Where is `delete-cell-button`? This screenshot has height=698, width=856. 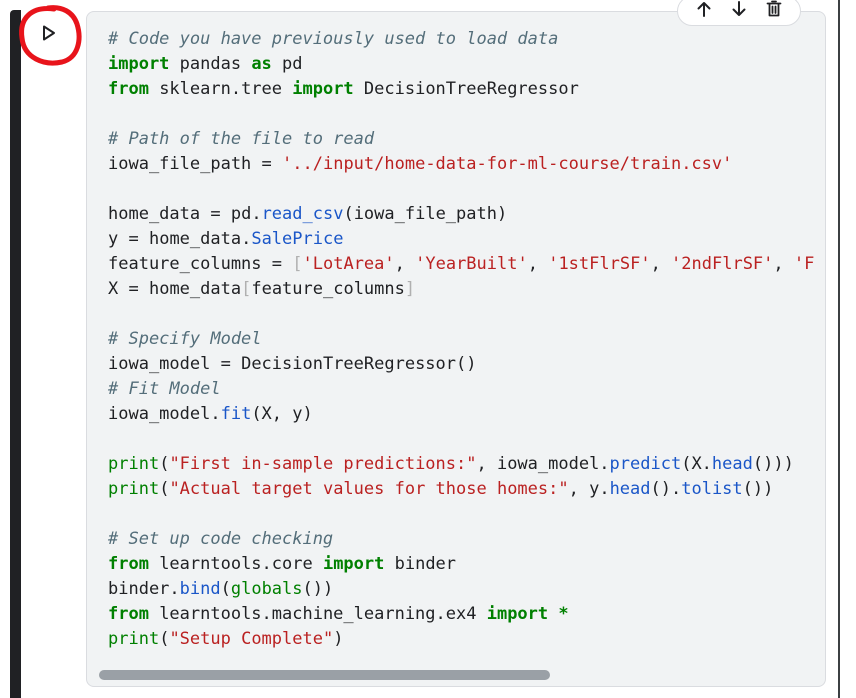
delete-cell-button is located at coordinates (774, 12).